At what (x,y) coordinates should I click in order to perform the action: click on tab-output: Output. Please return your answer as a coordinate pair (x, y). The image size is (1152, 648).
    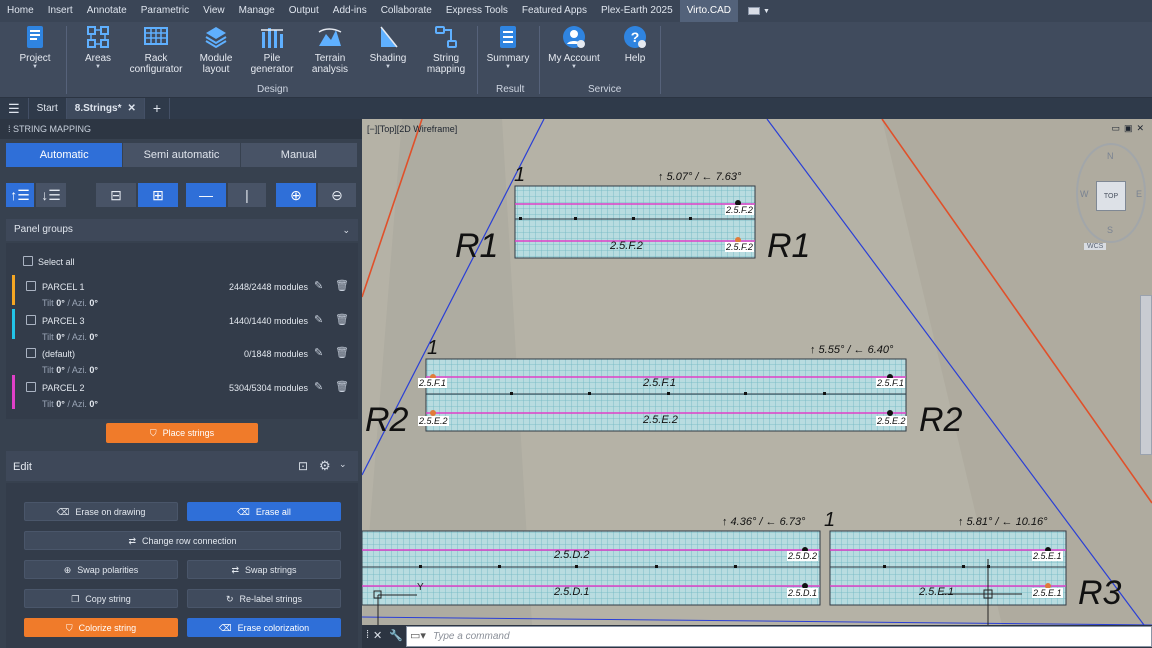
    Looking at the image, I should click on (304, 11).